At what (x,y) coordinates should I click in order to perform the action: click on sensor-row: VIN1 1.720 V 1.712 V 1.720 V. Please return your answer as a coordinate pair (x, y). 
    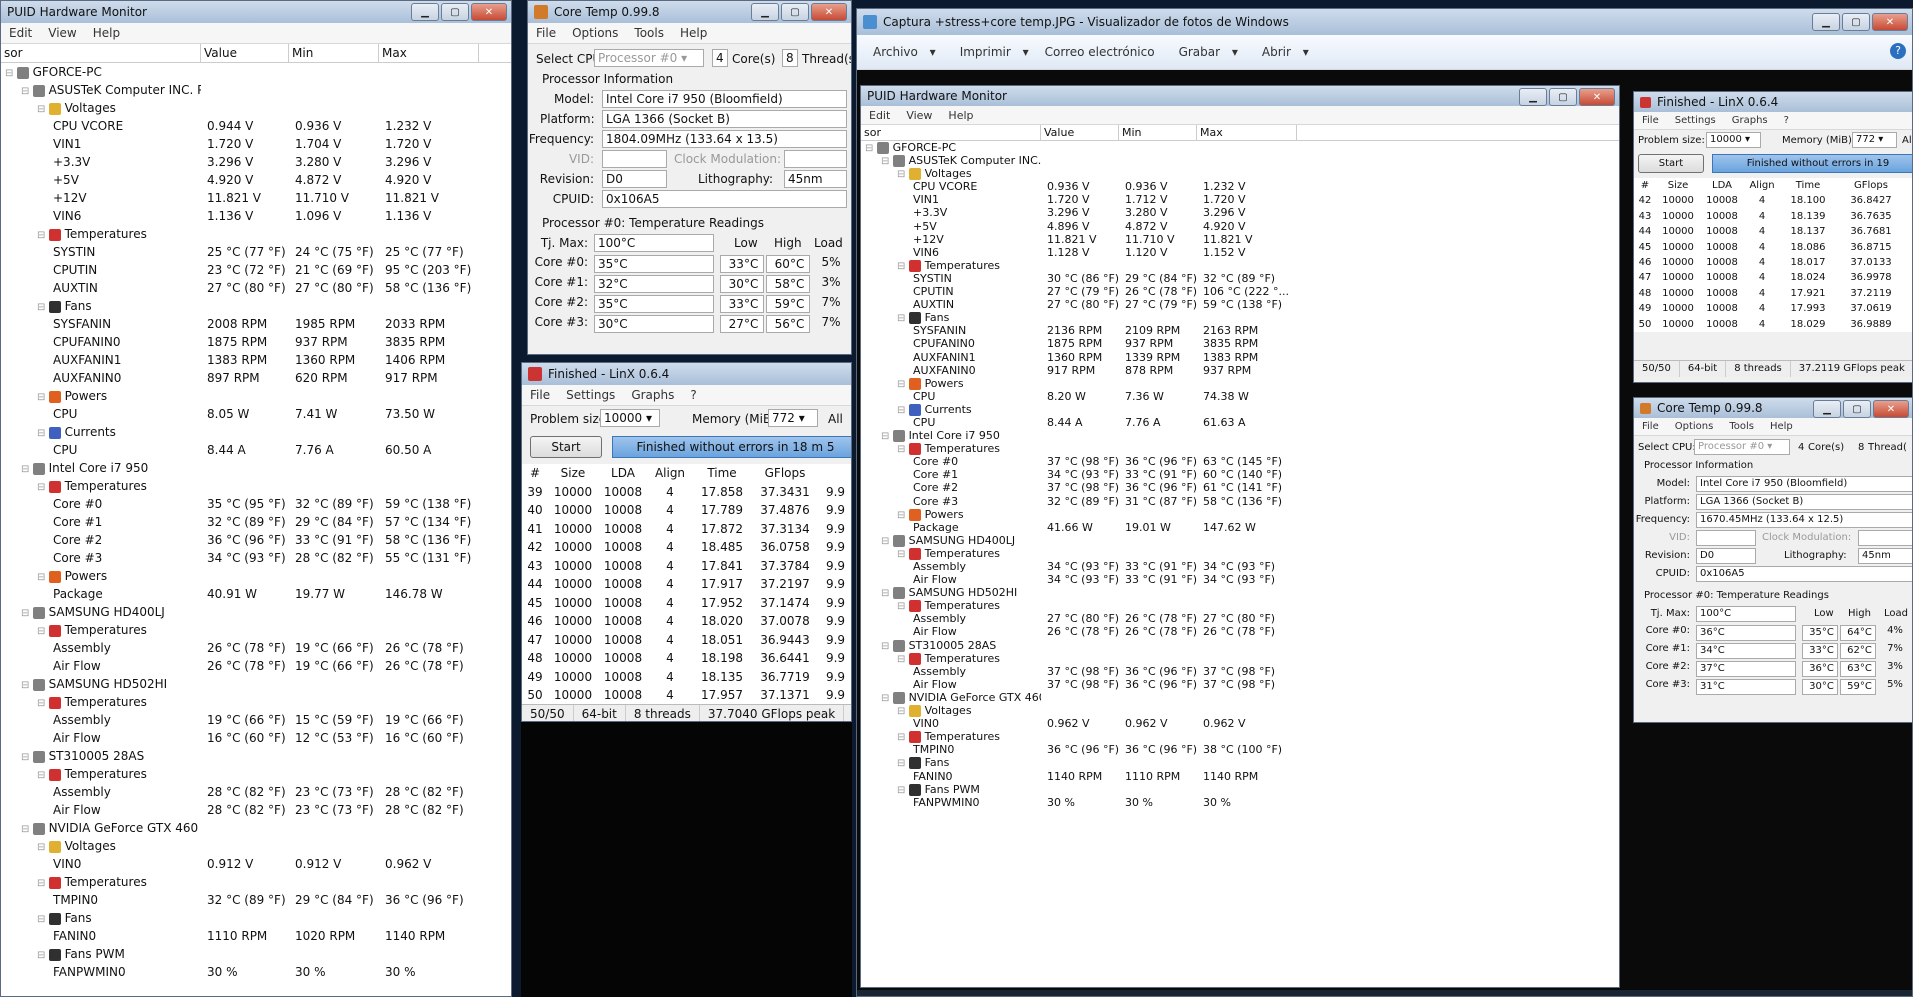
    Looking at the image, I should click on (1240, 200).